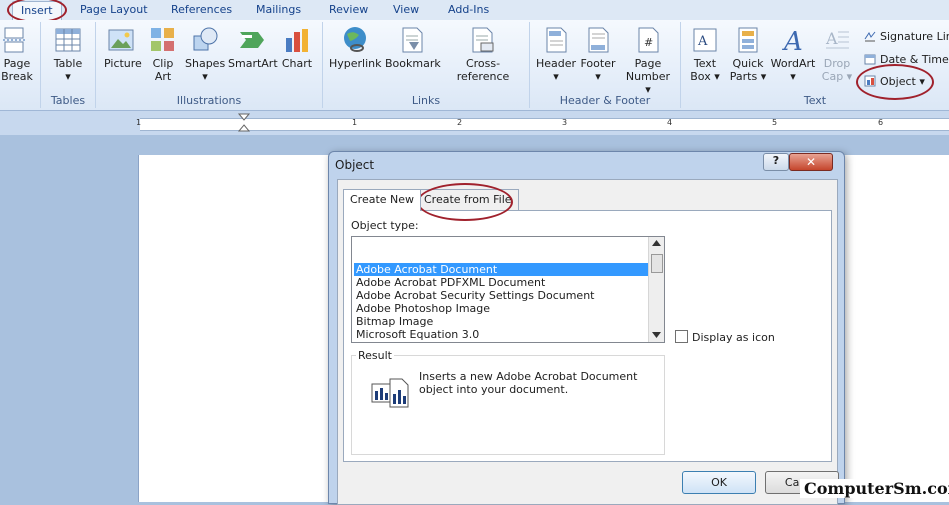 This screenshot has width=949, height=505. Describe the element at coordinates (598, 54) in the screenshot. I see `footer-button: Footer ▾` at that location.